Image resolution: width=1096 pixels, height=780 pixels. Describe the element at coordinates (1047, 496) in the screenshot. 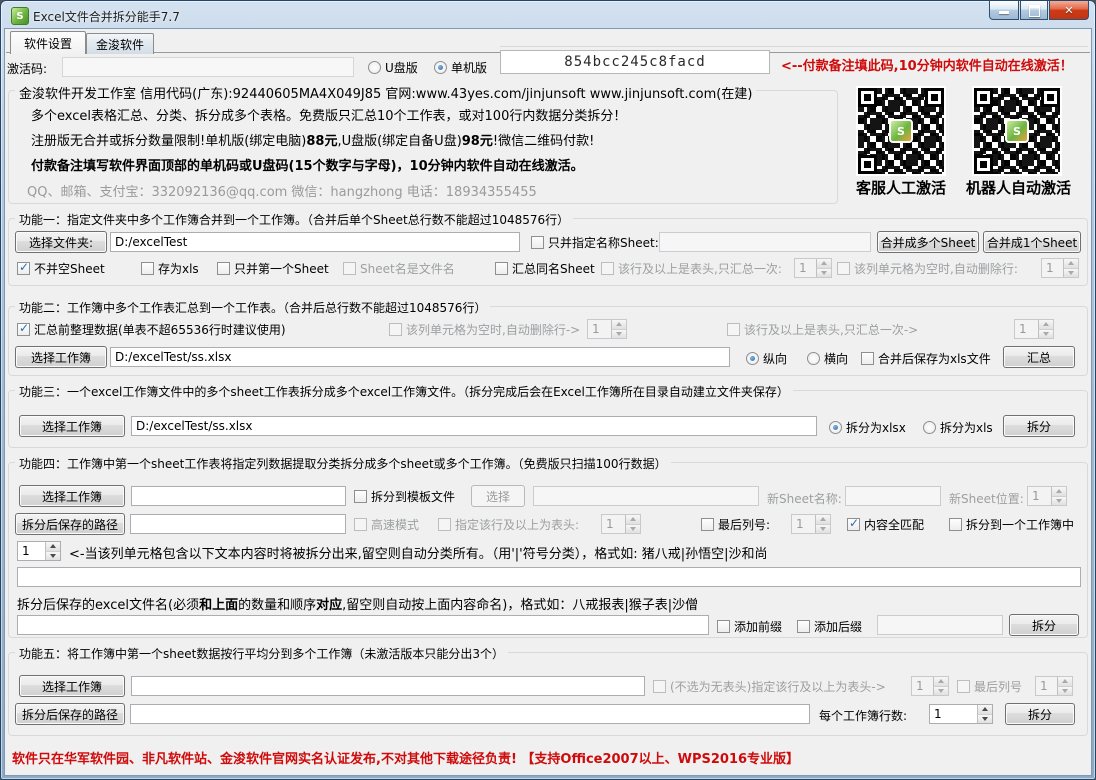

I see `f4-new-sheet-position-spinner: 1` at that location.